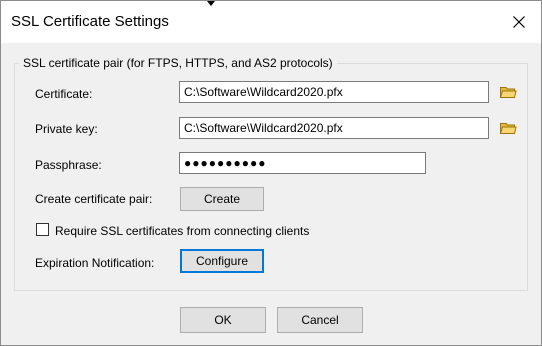  Describe the element at coordinates (66, 129) in the screenshot. I see `private-key-label: Private key:` at that location.